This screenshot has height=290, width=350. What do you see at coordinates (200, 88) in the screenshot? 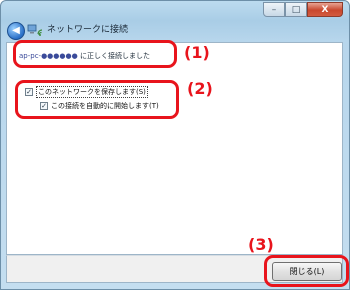
I see `annotation-label-2: (2)` at bounding box center [200, 88].